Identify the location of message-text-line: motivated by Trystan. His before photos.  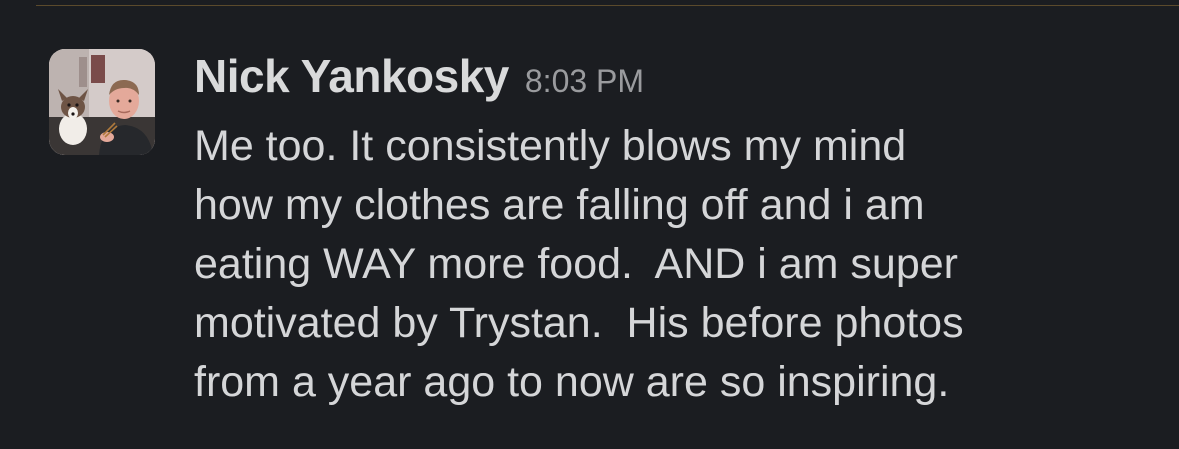
(579, 323).